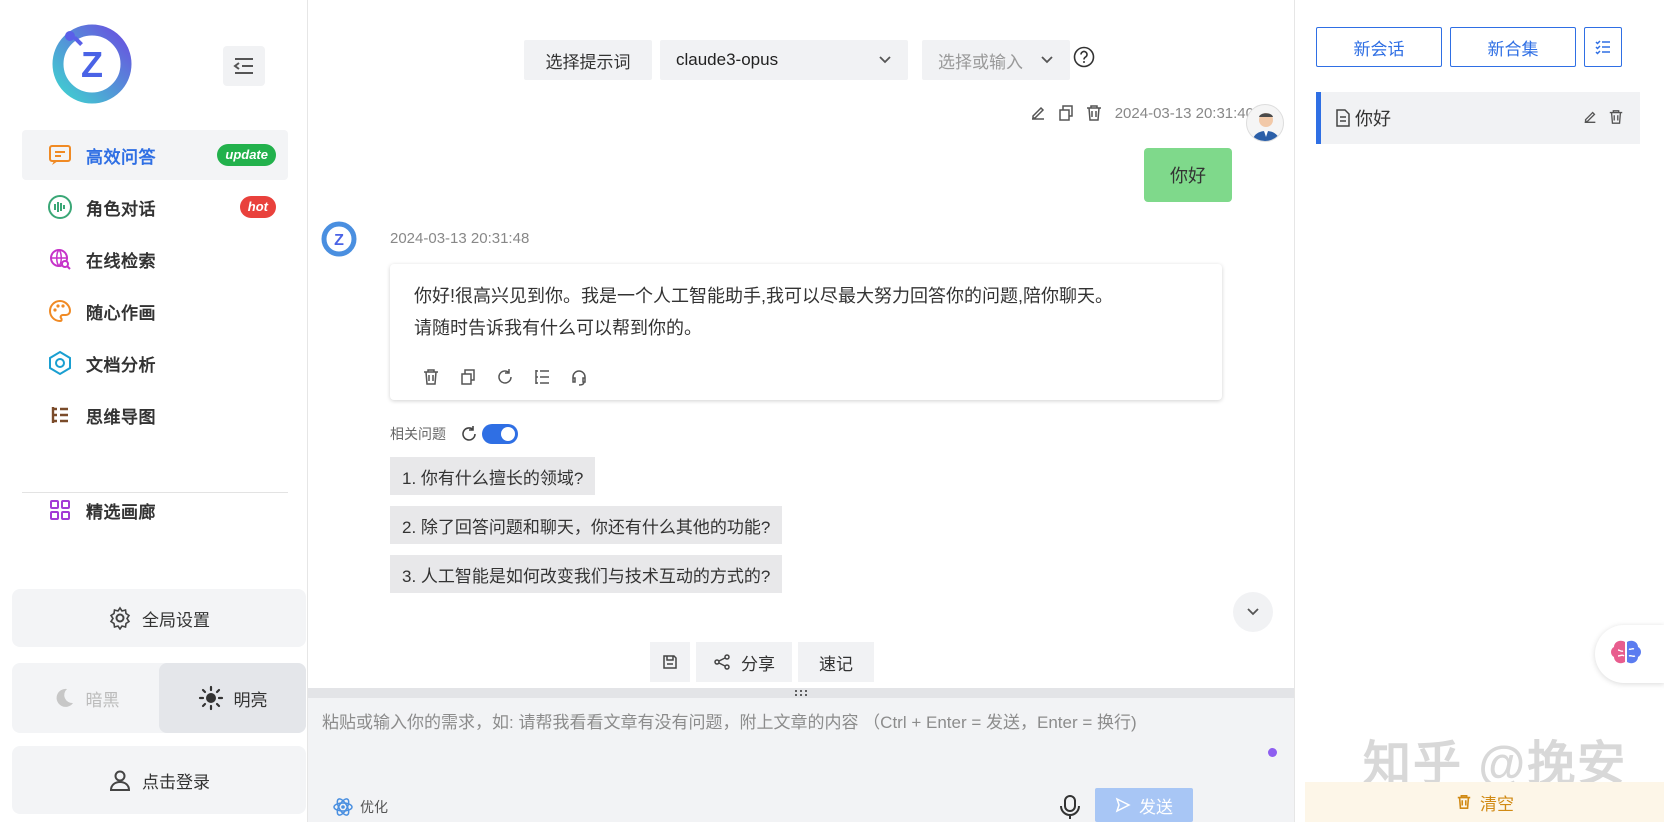 The height and width of the screenshot is (822, 1664). I want to click on theme-switch: 暗黑 明亮, so click(159, 698).